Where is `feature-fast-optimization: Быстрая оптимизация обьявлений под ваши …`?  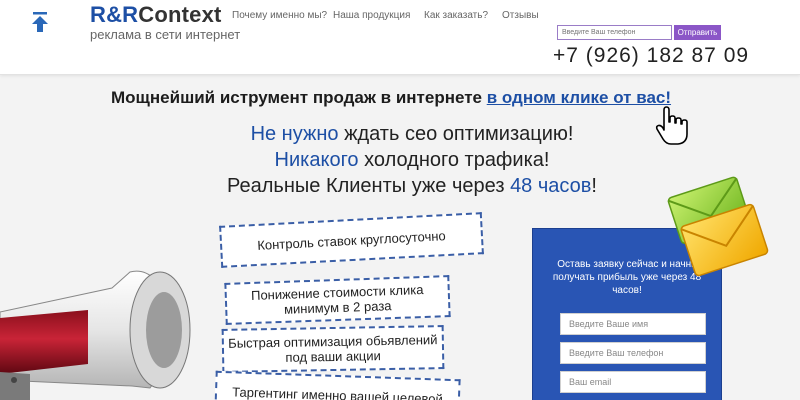 feature-fast-optimization: Быстрая оптимизация обьявлений под ваши … is located at coordinates (333, 349).